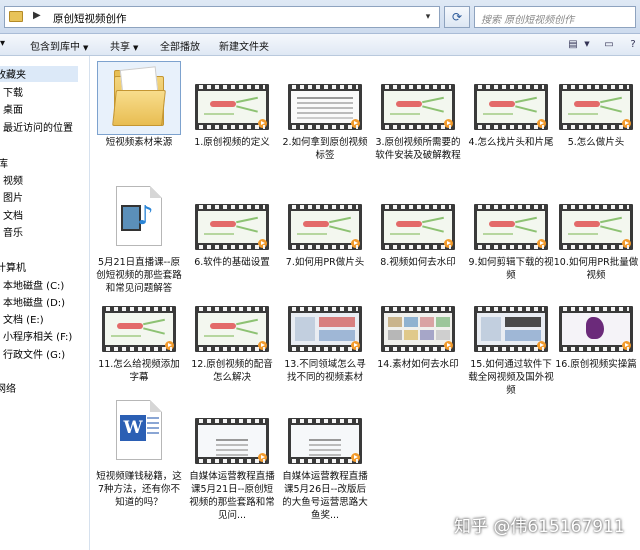  I want to click on nav-documents: 文档, so click(13, 214).